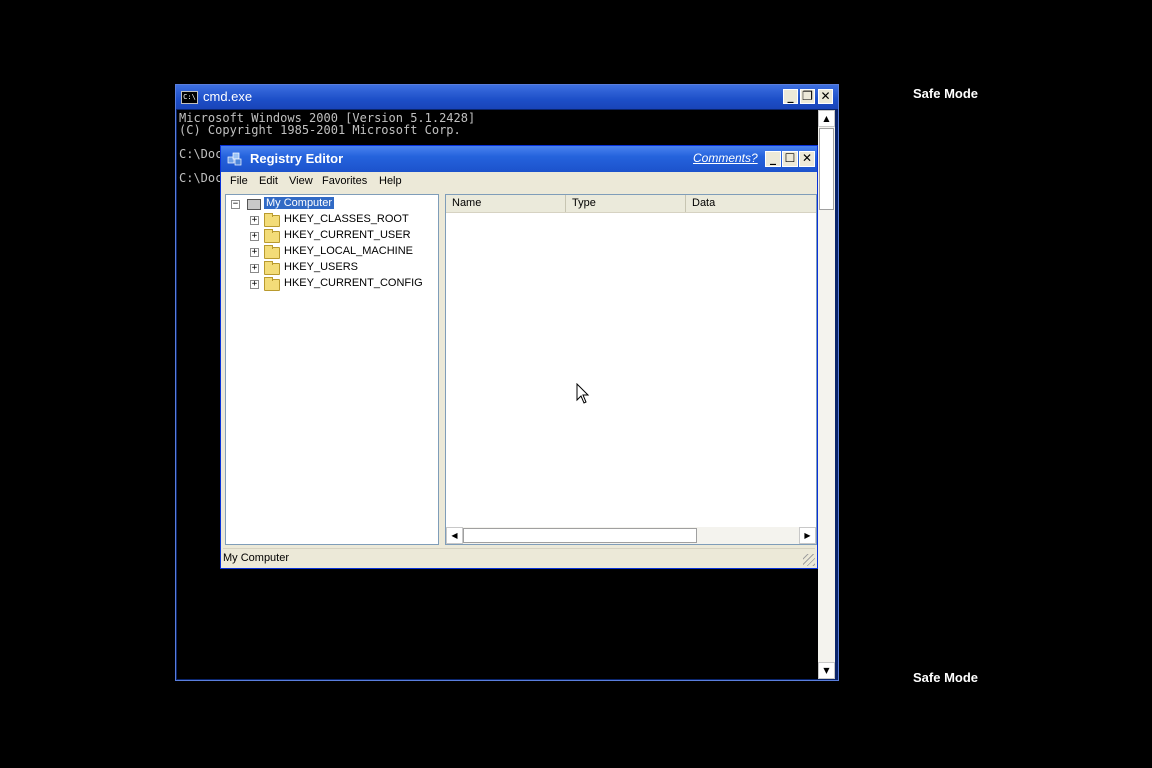  What do you see at coordinates (519, 557) in the screenshot?
I see `status-bar: My Computer` at bounding box center [519, 557].